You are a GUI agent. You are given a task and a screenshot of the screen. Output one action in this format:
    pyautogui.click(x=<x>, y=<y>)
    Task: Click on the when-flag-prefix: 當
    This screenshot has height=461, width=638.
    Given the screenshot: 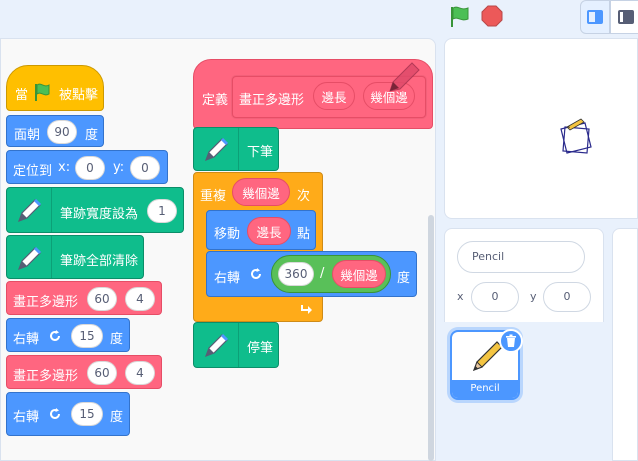 What is the action you would take?
    pyautogui.click(x=22, y=95)
    